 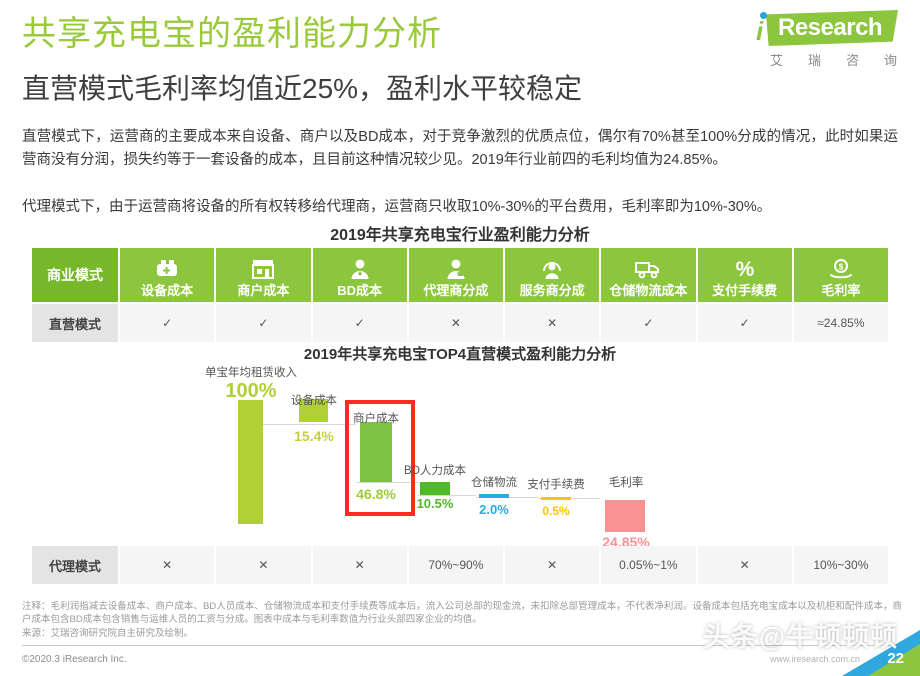 I want to click on bar-logistics, so click(x=494, y=496).